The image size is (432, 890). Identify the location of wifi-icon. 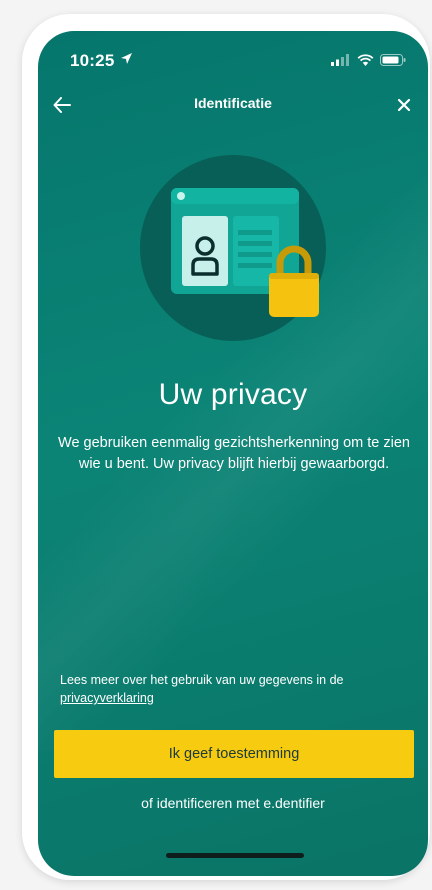
(365, 62).